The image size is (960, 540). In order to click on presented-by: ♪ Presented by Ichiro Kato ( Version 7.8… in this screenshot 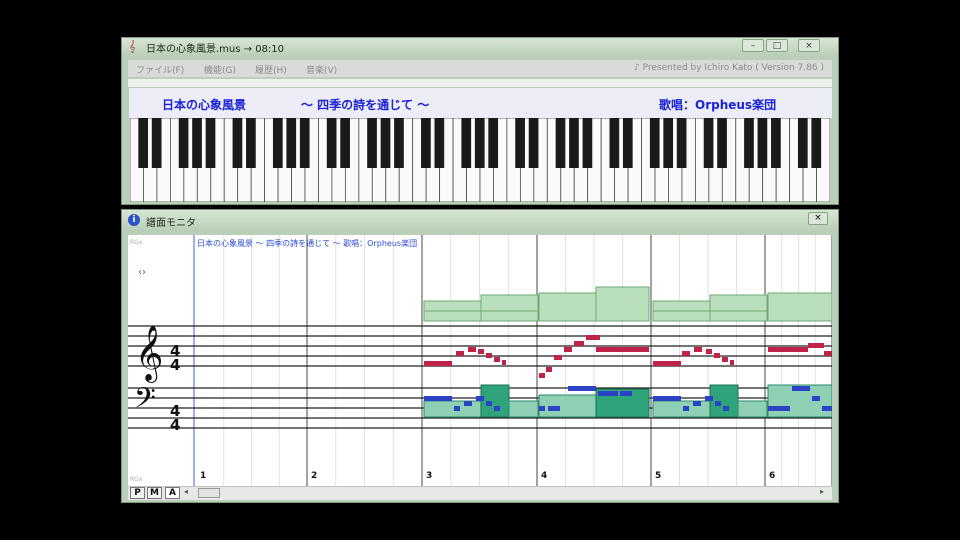, I will do `click(729, 68)`.